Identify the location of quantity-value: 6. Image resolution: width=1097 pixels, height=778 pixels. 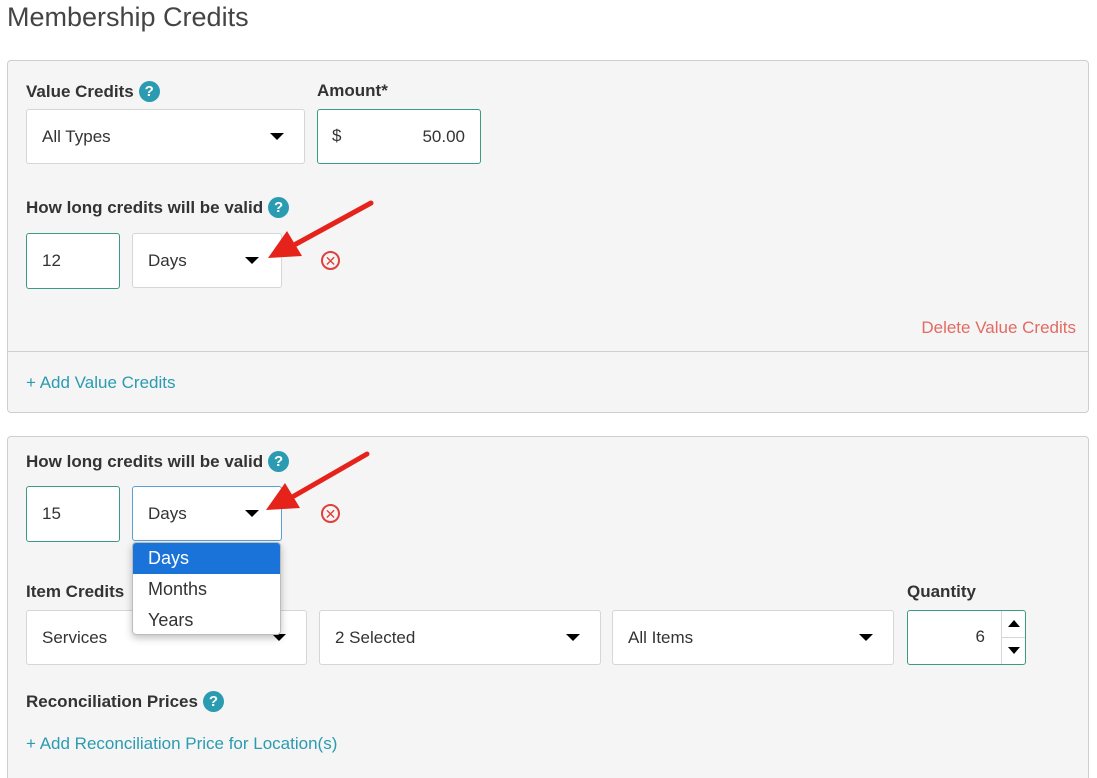
(980, 636).